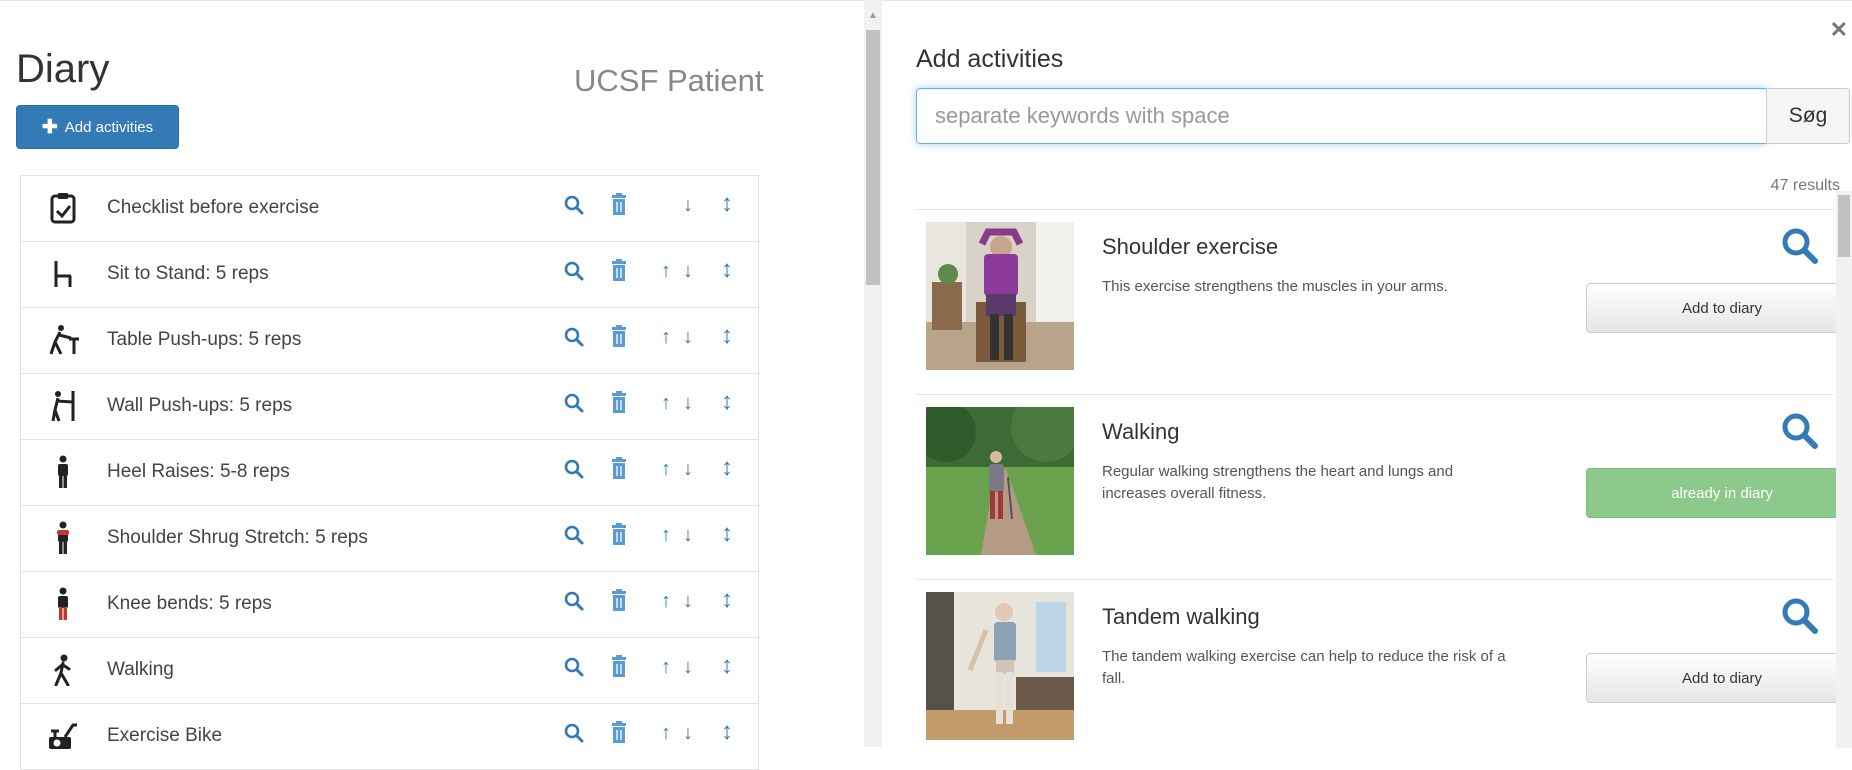 The height and width of the screenshot is (770, 1852). I want to click on bike-icon, so click(63, 736).